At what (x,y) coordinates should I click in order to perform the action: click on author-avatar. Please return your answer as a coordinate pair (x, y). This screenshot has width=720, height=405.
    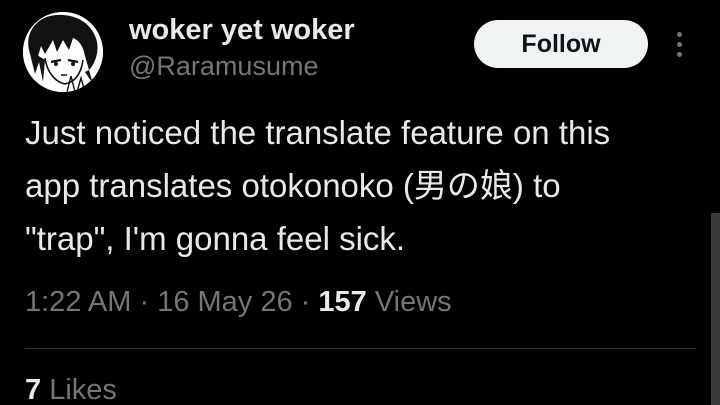
    Looking at the image, I should click on (63, 52).